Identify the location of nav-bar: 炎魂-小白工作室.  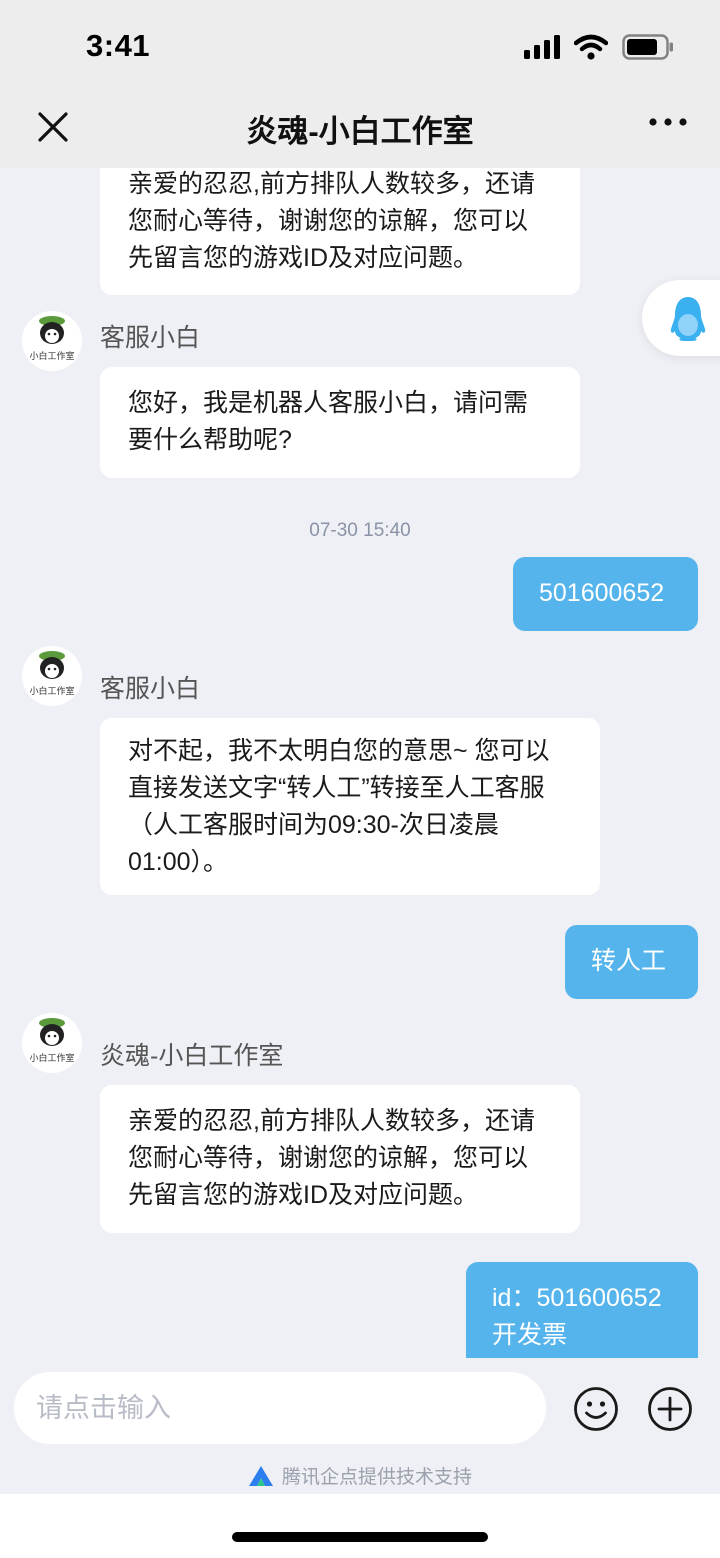
(360, 130).